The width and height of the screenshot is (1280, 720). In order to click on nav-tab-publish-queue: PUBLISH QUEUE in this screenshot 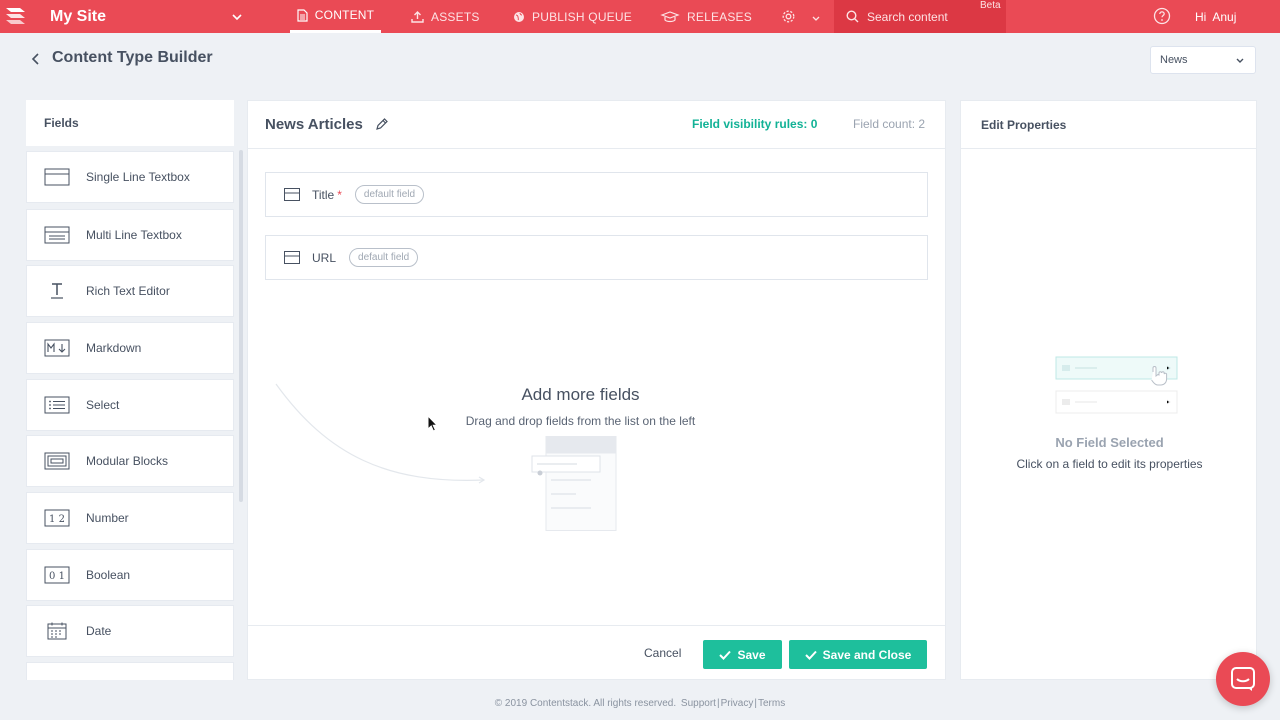, I will do `click(572, 16)`.